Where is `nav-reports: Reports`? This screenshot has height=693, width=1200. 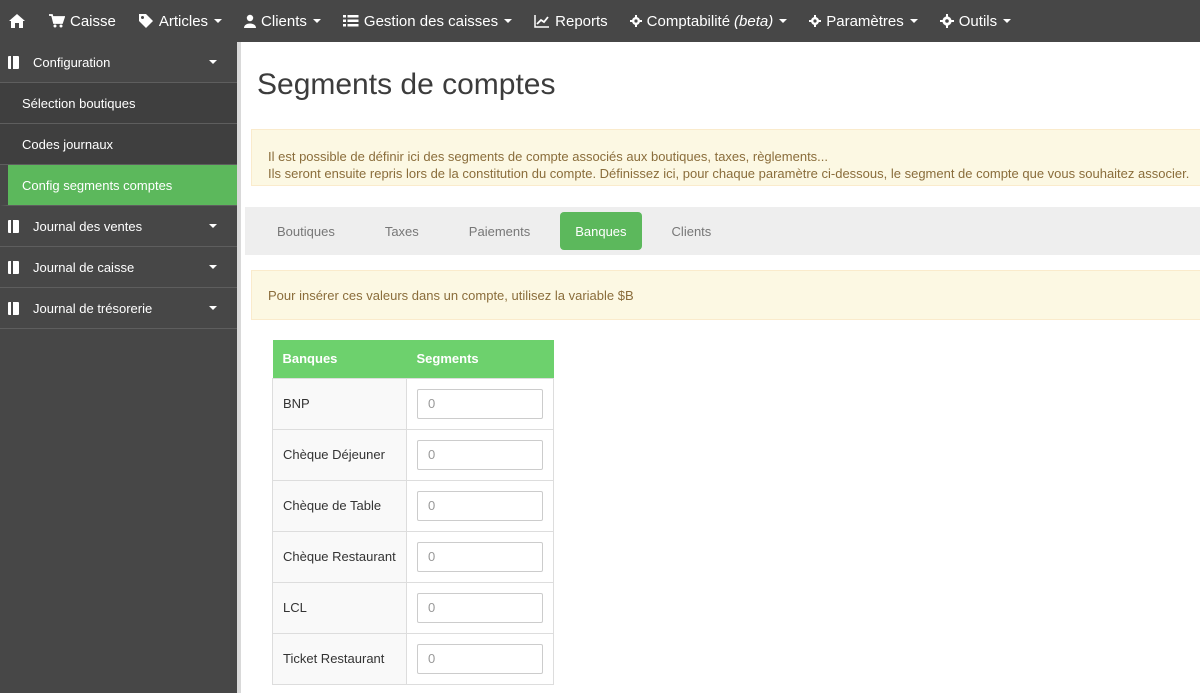
nav-reports: Reports is located at coordinates (571, 21).